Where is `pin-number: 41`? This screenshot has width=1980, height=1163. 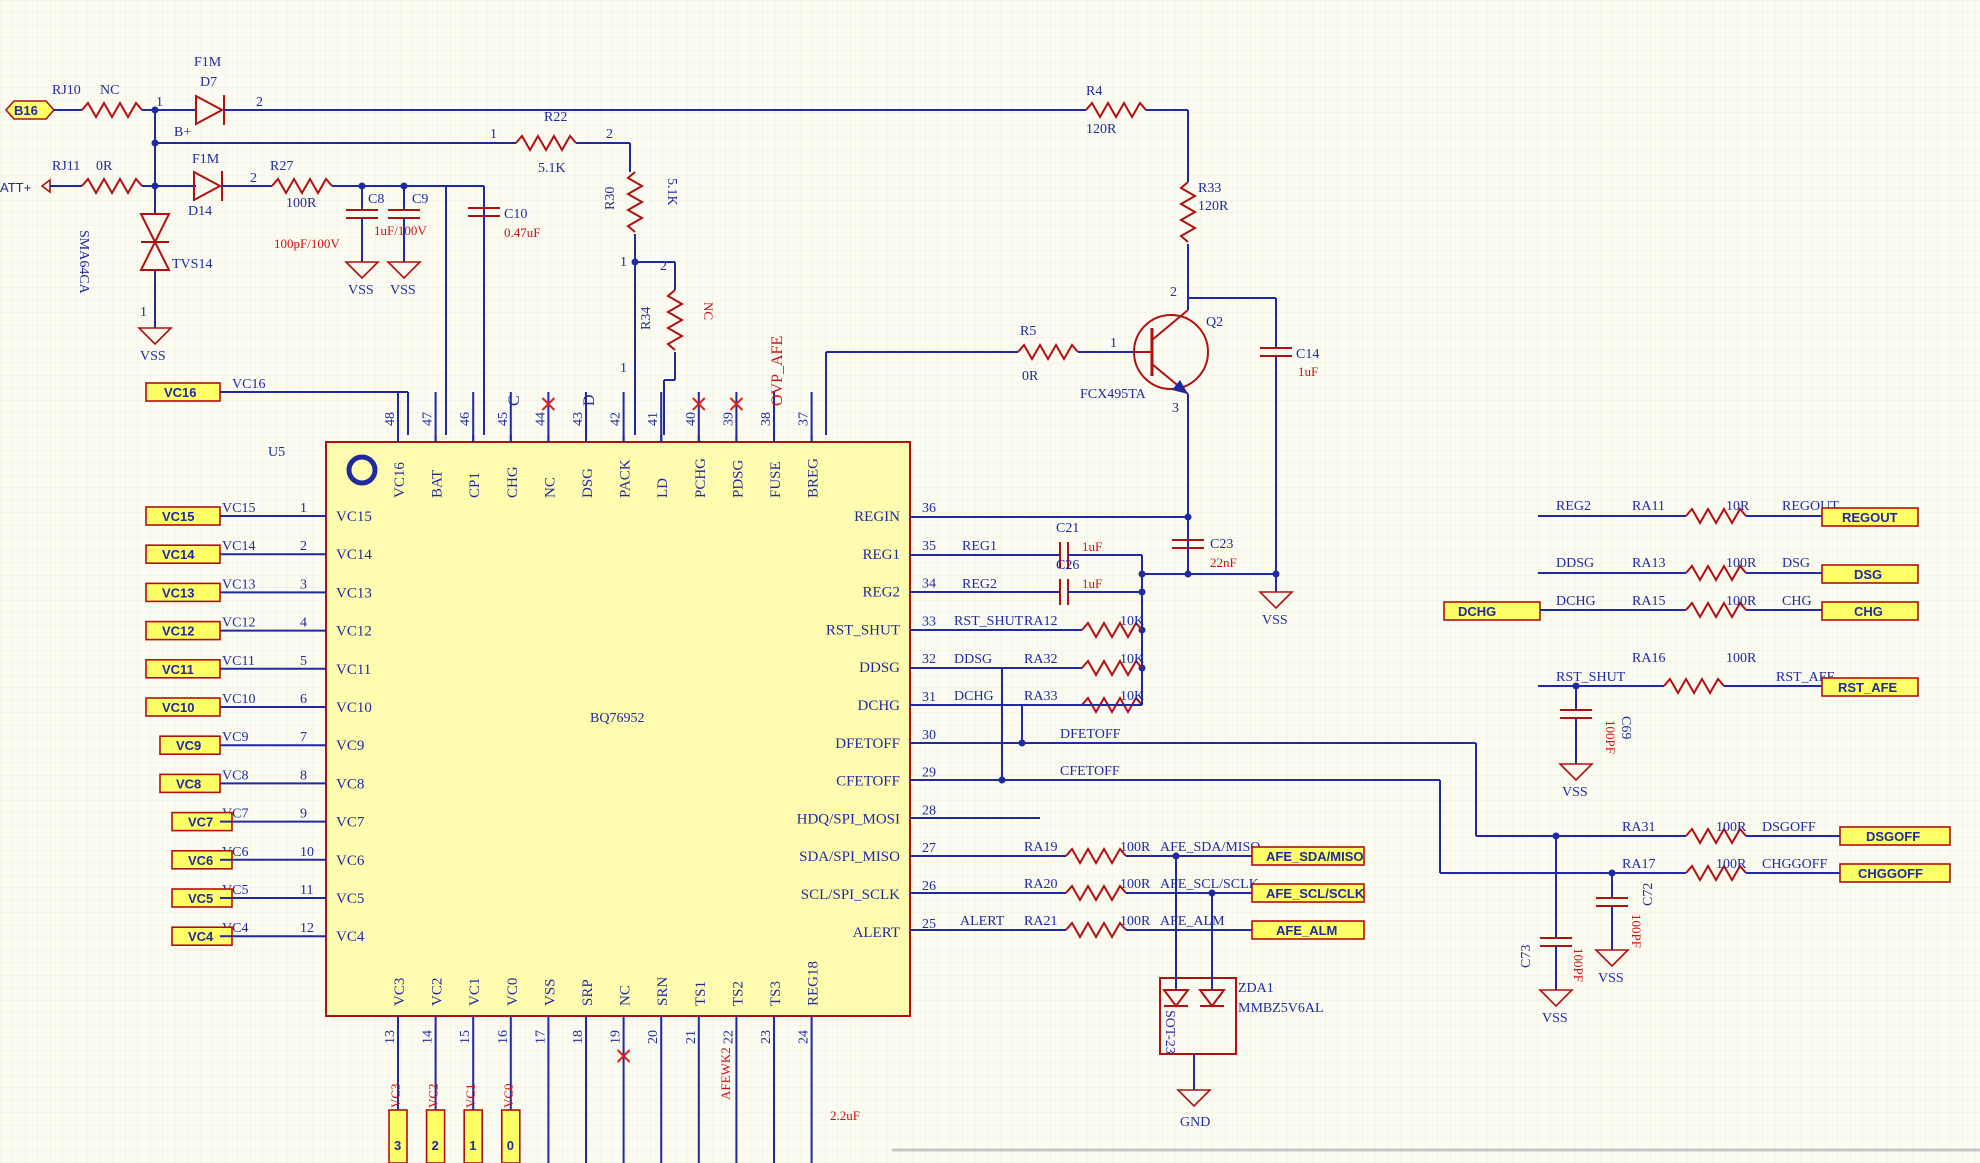
pin-number: 41 is located at coordinates (653, 419).